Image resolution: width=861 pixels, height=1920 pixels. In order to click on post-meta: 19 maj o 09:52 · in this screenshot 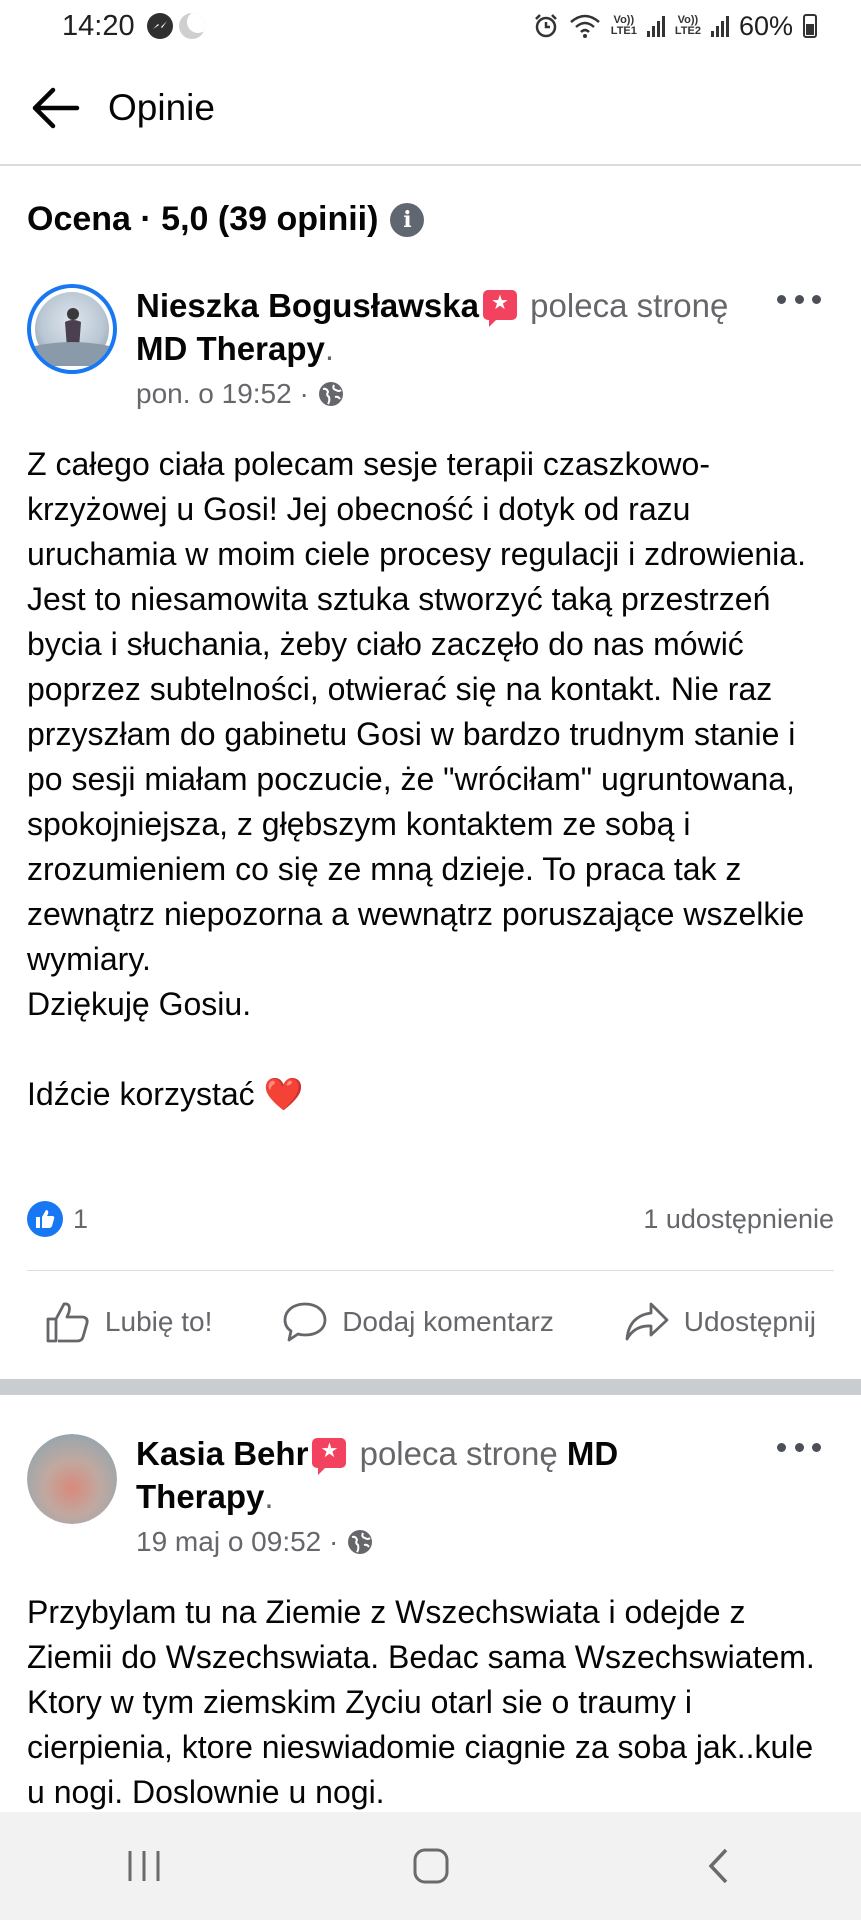, I will do `click(255, 1542)`.